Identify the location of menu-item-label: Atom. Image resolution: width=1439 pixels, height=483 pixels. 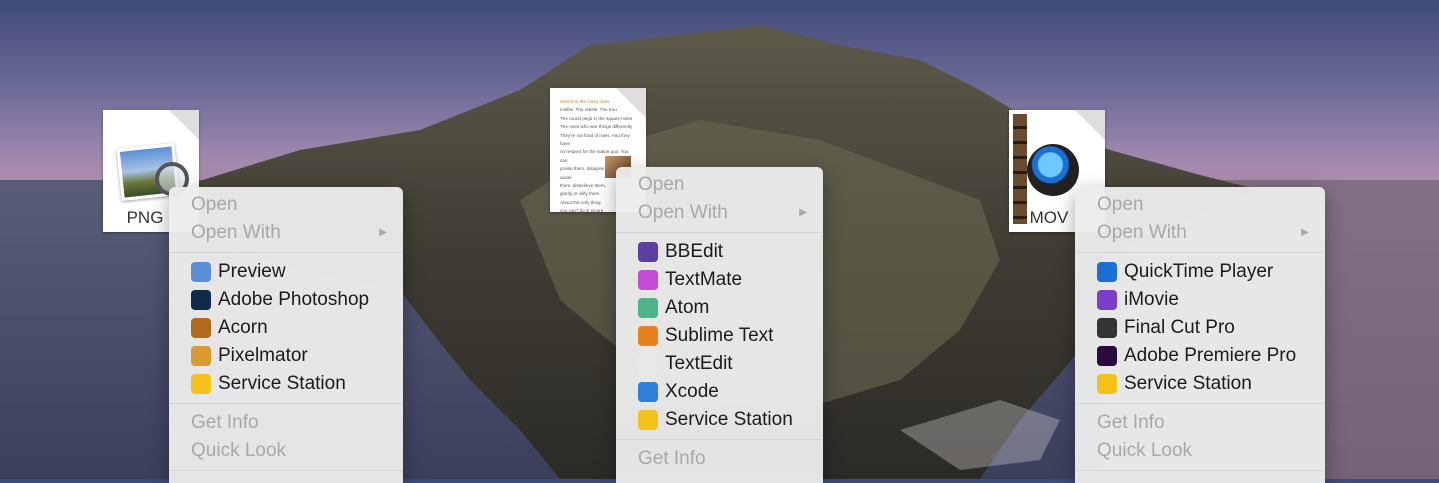
(687, 307).